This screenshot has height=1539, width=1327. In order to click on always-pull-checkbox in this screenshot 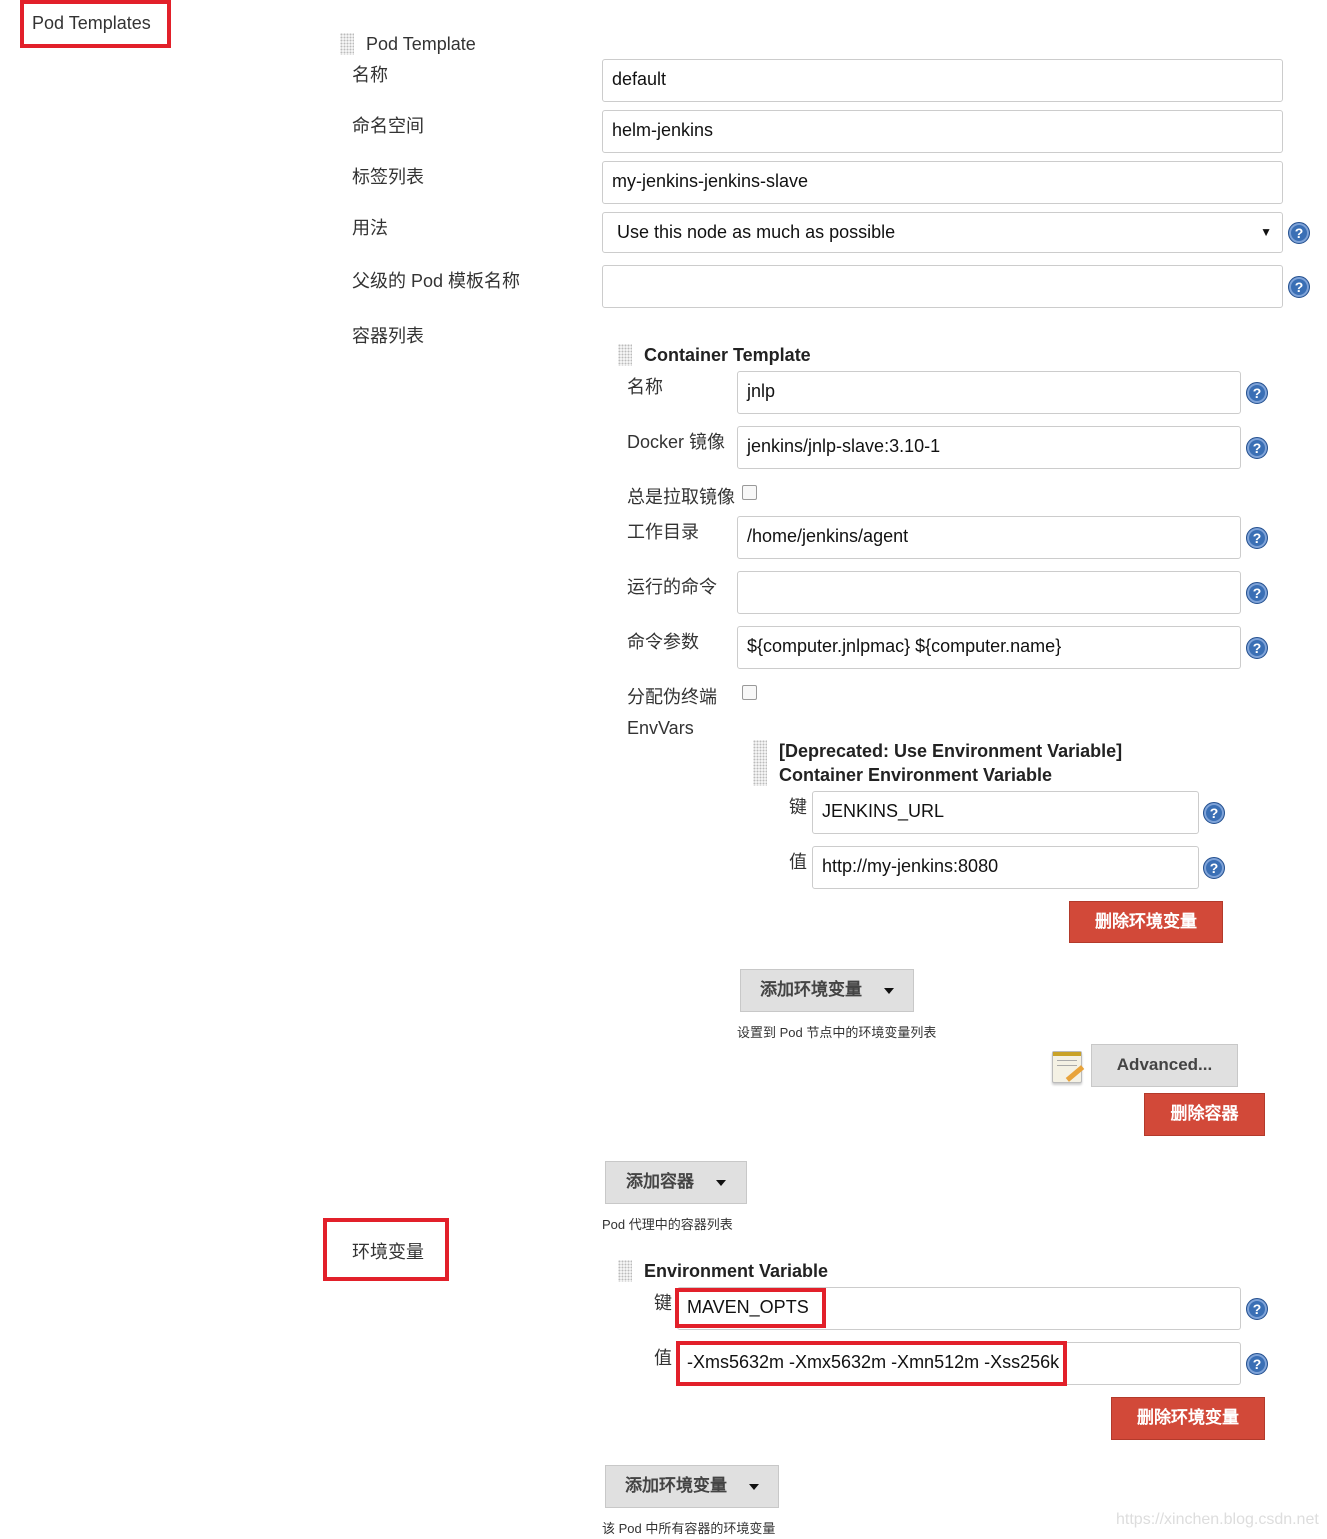, I will do `click(749, 492)`.